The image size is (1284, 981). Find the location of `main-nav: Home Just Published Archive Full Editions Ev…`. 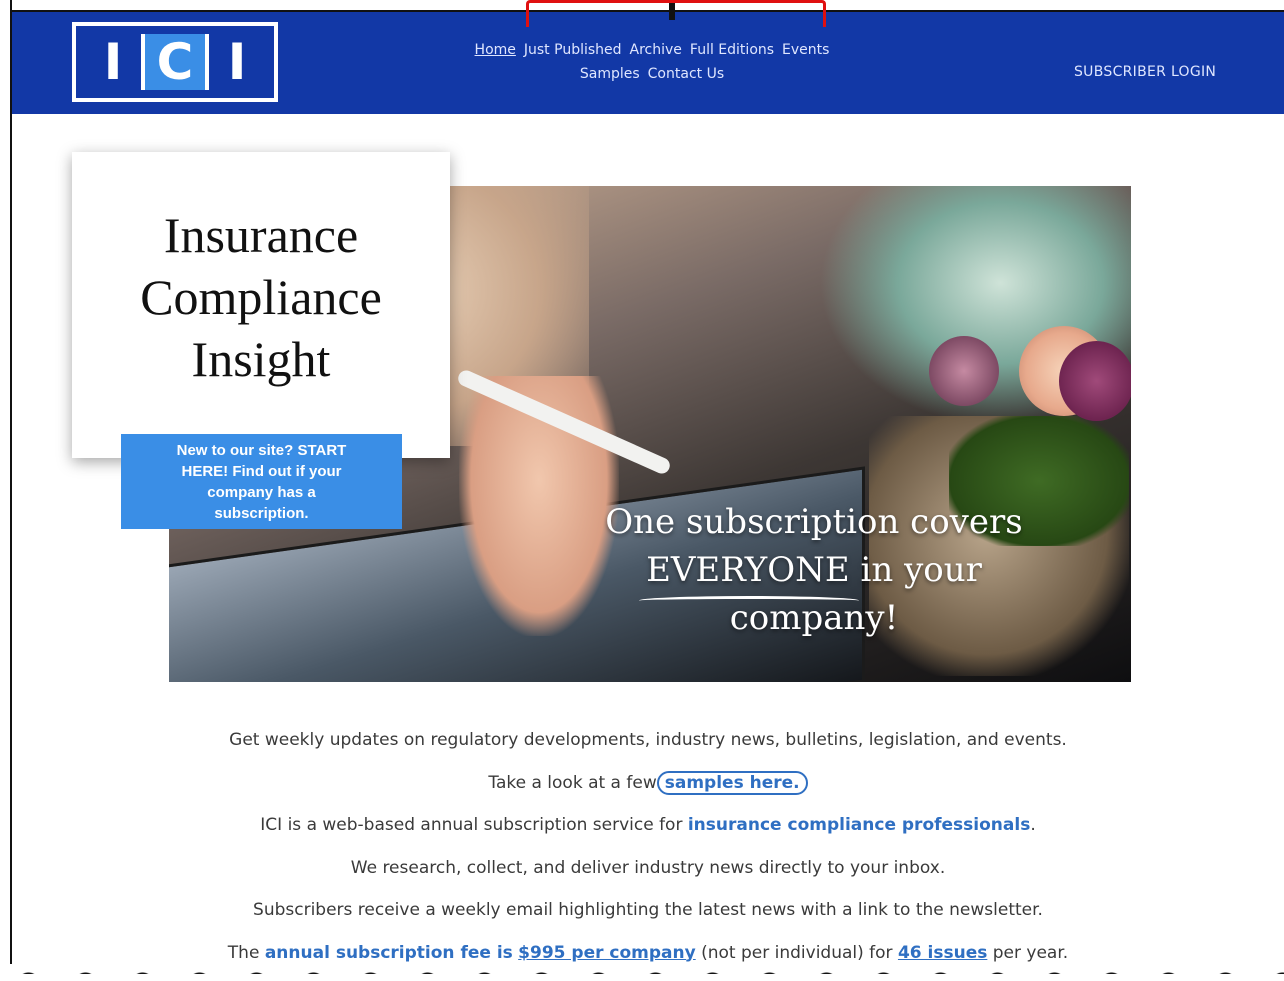

main-nav: Home Just Published Archive Full Editions Ev… is located at coordinates (652, 62).